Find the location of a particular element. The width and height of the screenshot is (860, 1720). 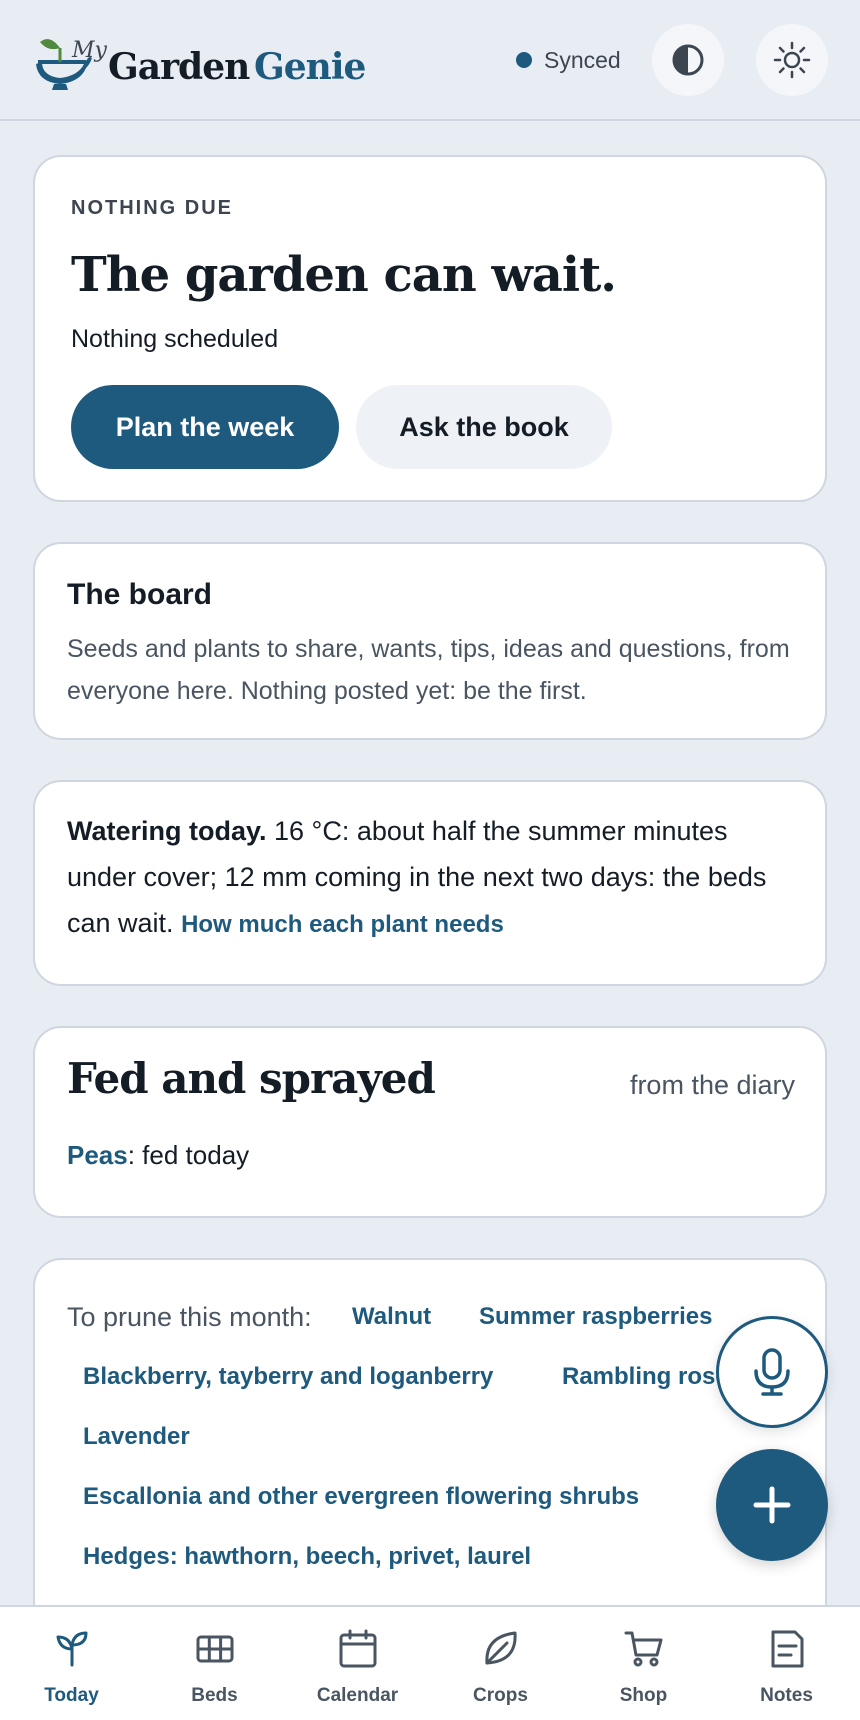

theme-toggle-button is located at coordinates (792, 60).